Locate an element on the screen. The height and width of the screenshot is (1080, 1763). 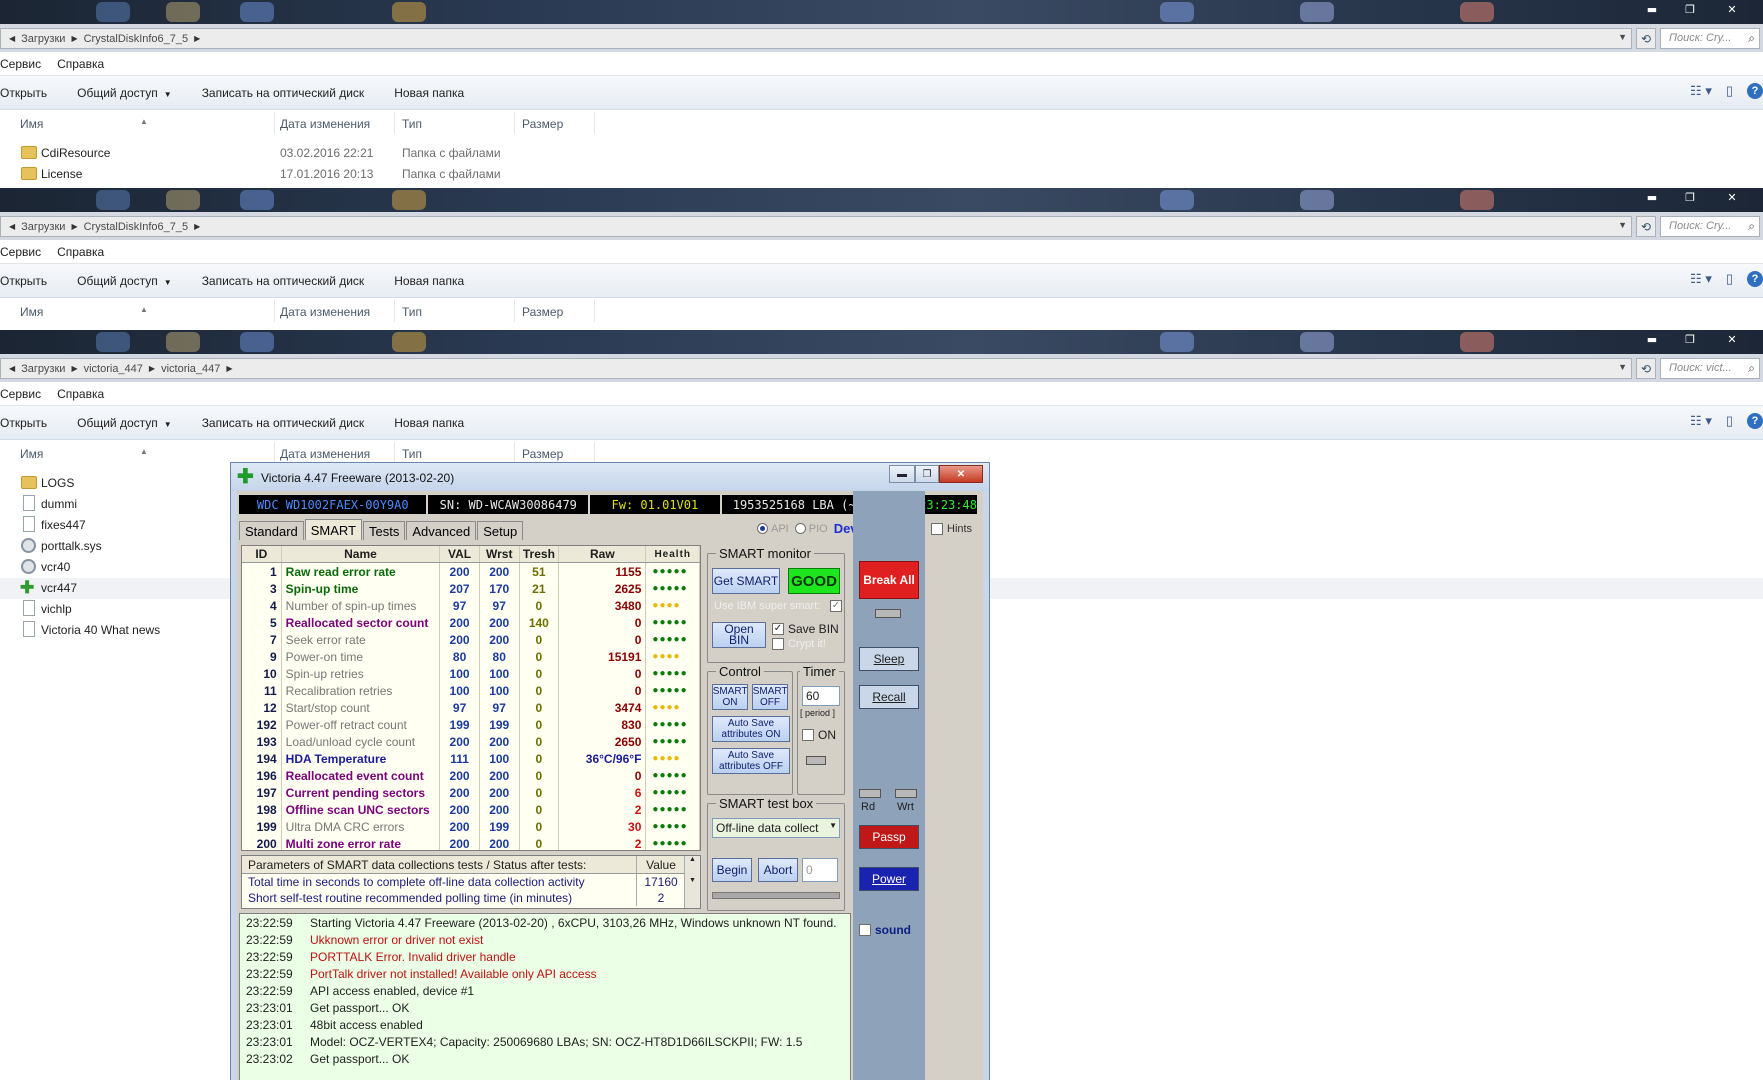
tab-setup: Setup is located at coordinates (500, 530).